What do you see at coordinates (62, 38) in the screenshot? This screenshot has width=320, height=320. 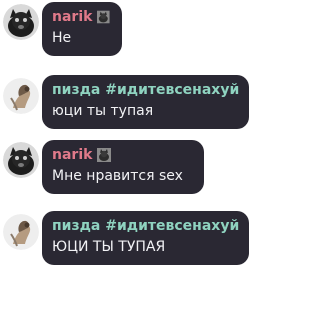 I see `message-text: Не` at bounding box center [62, 38].